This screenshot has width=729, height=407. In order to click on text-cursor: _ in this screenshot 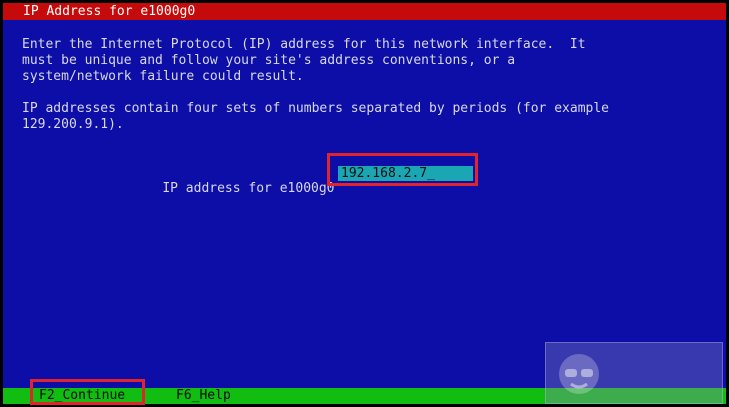, I will do `click(431, 173)`.